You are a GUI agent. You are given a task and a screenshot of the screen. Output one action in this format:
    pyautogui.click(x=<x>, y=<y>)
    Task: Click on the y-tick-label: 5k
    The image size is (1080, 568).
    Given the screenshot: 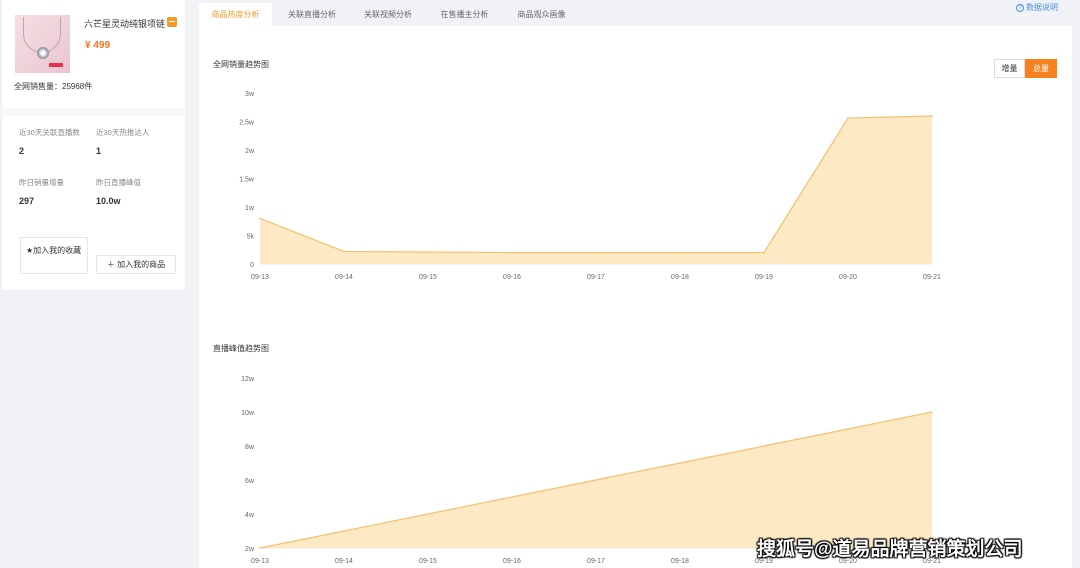 What is the action you would take?
    pyautogui.click(x=251, y=237)
    